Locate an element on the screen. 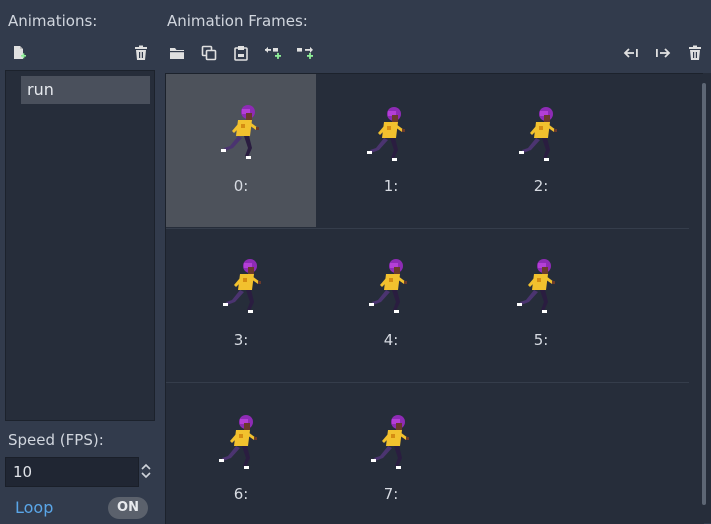 This screenshot has width=711, height=524. delete-animation-button is located at coordinates (141, 53).